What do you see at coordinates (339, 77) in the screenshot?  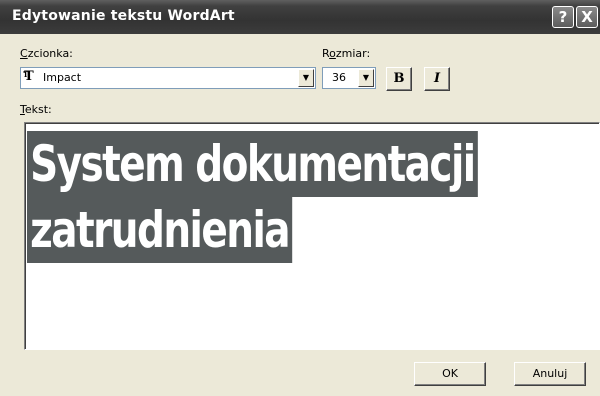 I see `size-select-value: 36` at bounding box center [339, 77].